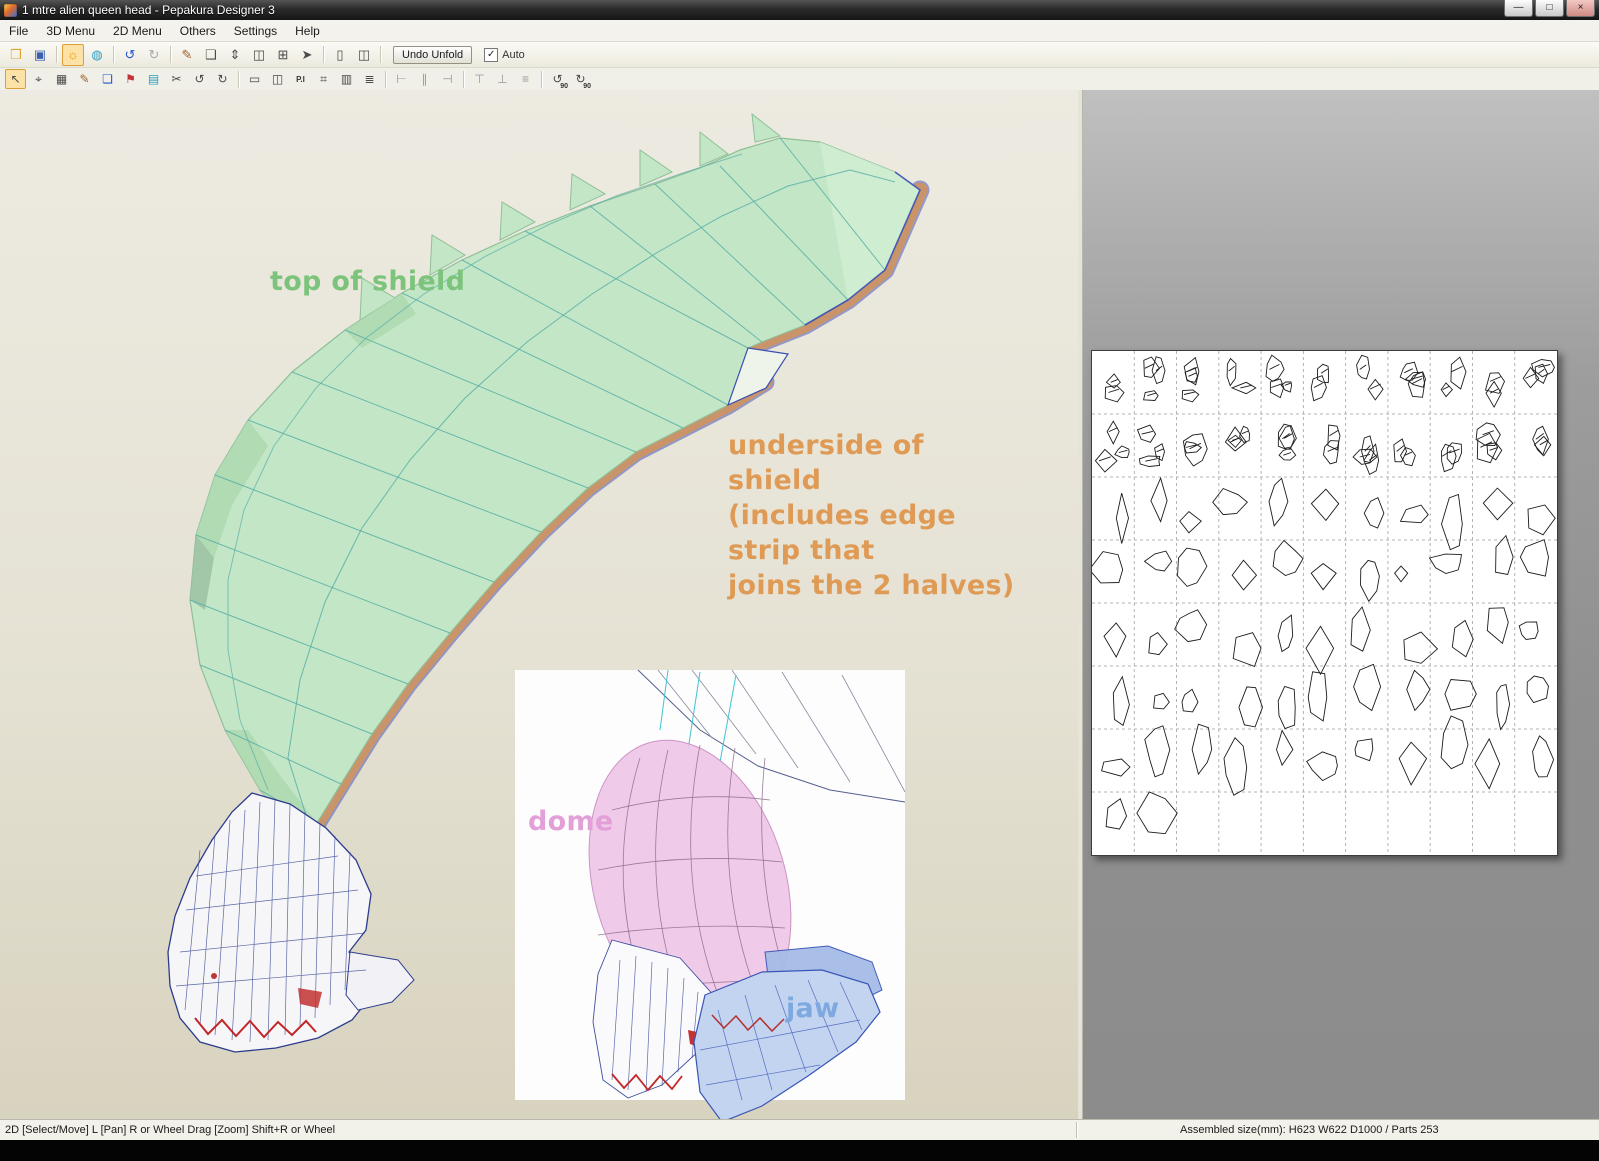 This screenshot has height=1161, width=1599. Describe the element at coordinates (447, 79) in the screenshot. I see `align-right-icon: ⊣` at that location.